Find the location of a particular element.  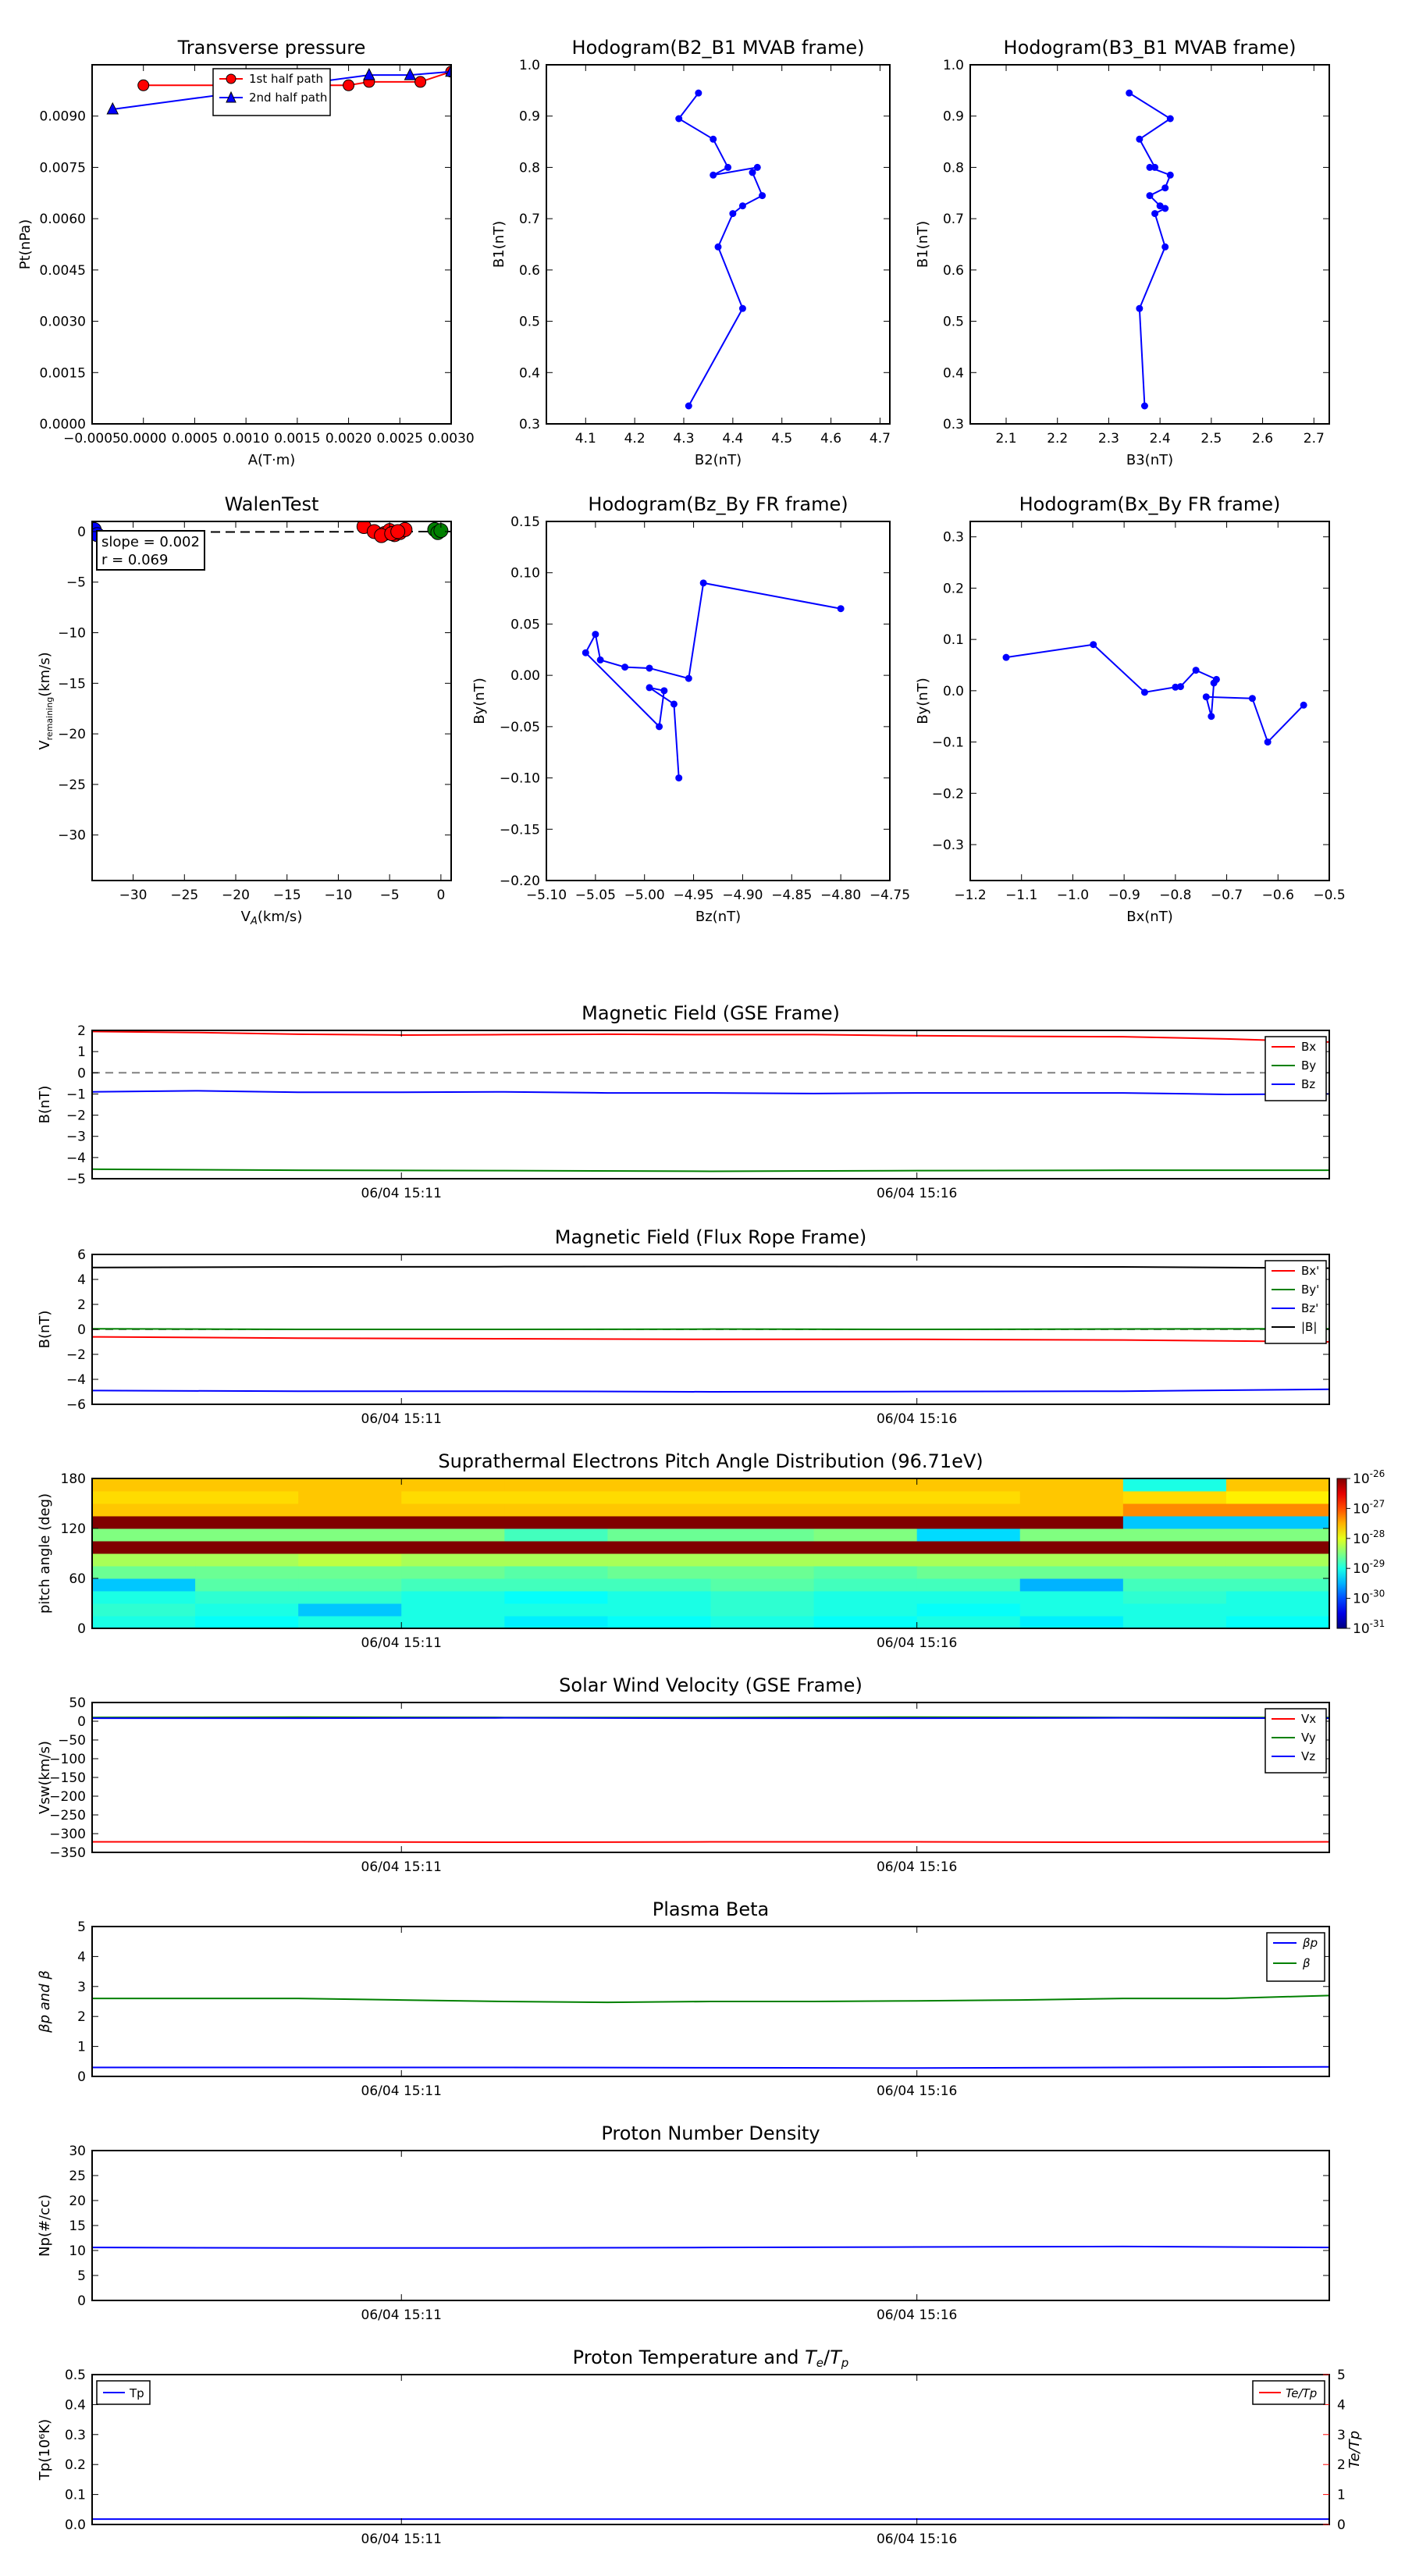

y-tick-label: 1.0 is located at coordinates (530, 65).